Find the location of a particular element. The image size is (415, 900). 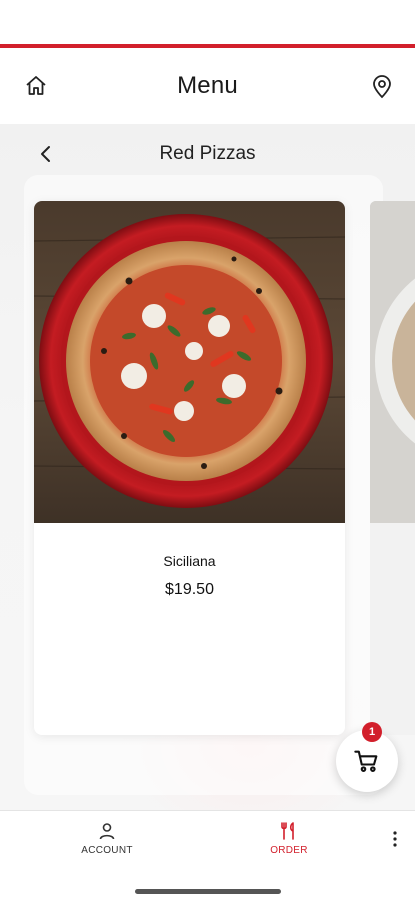

cart-icon is located at coordinates (366, 761).